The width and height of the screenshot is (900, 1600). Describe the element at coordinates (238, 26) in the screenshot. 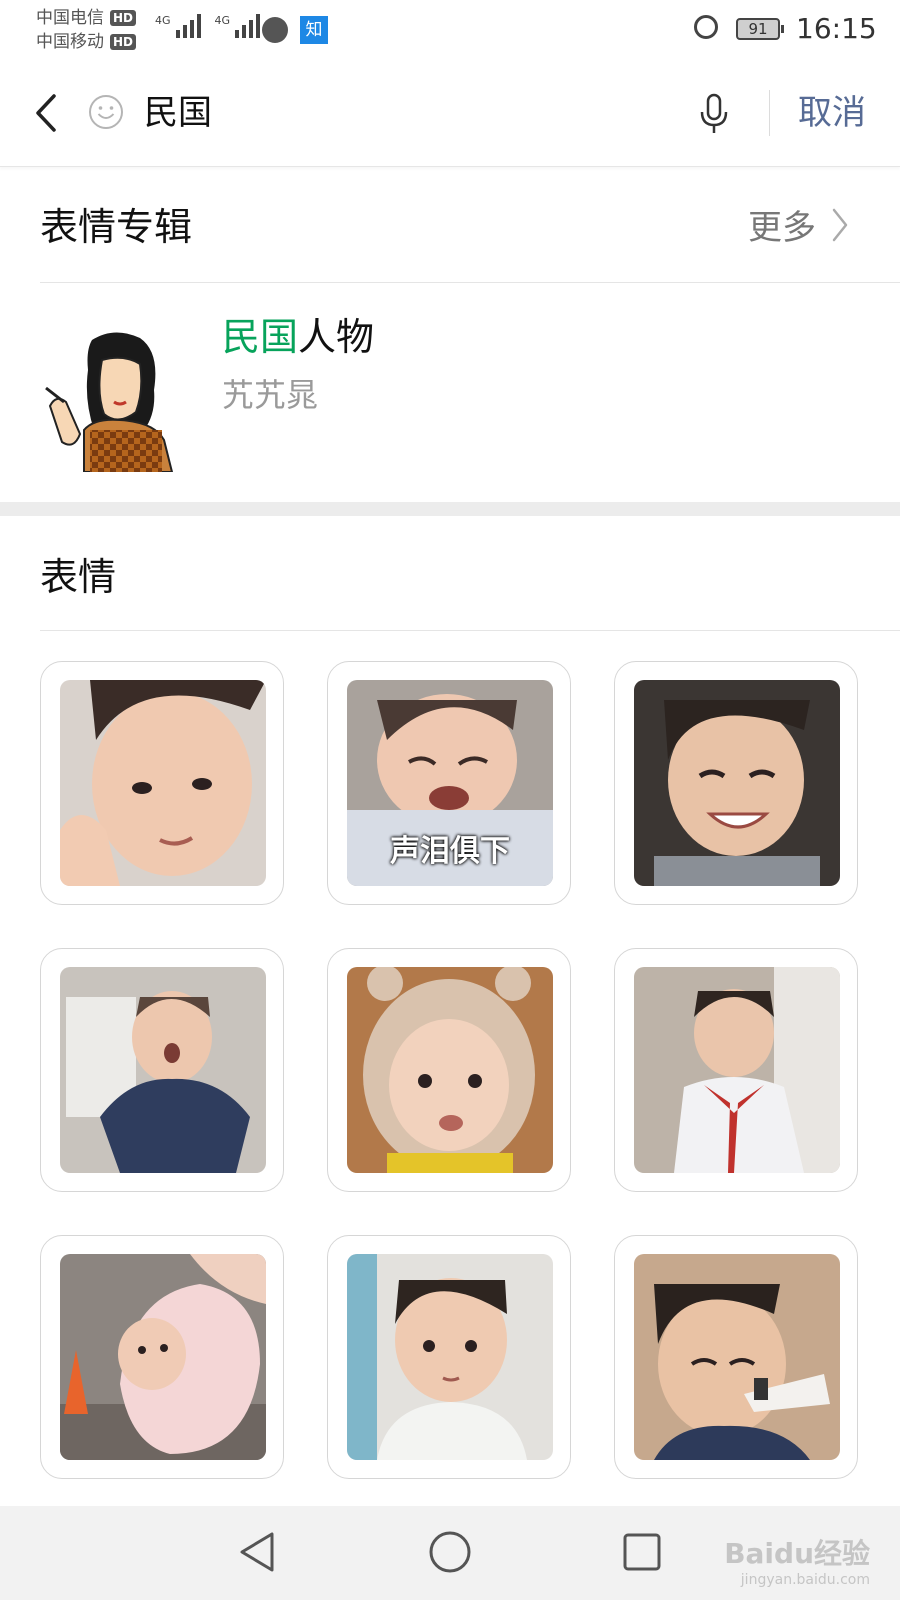

I see `signal-2-icon: 4G` at that location.